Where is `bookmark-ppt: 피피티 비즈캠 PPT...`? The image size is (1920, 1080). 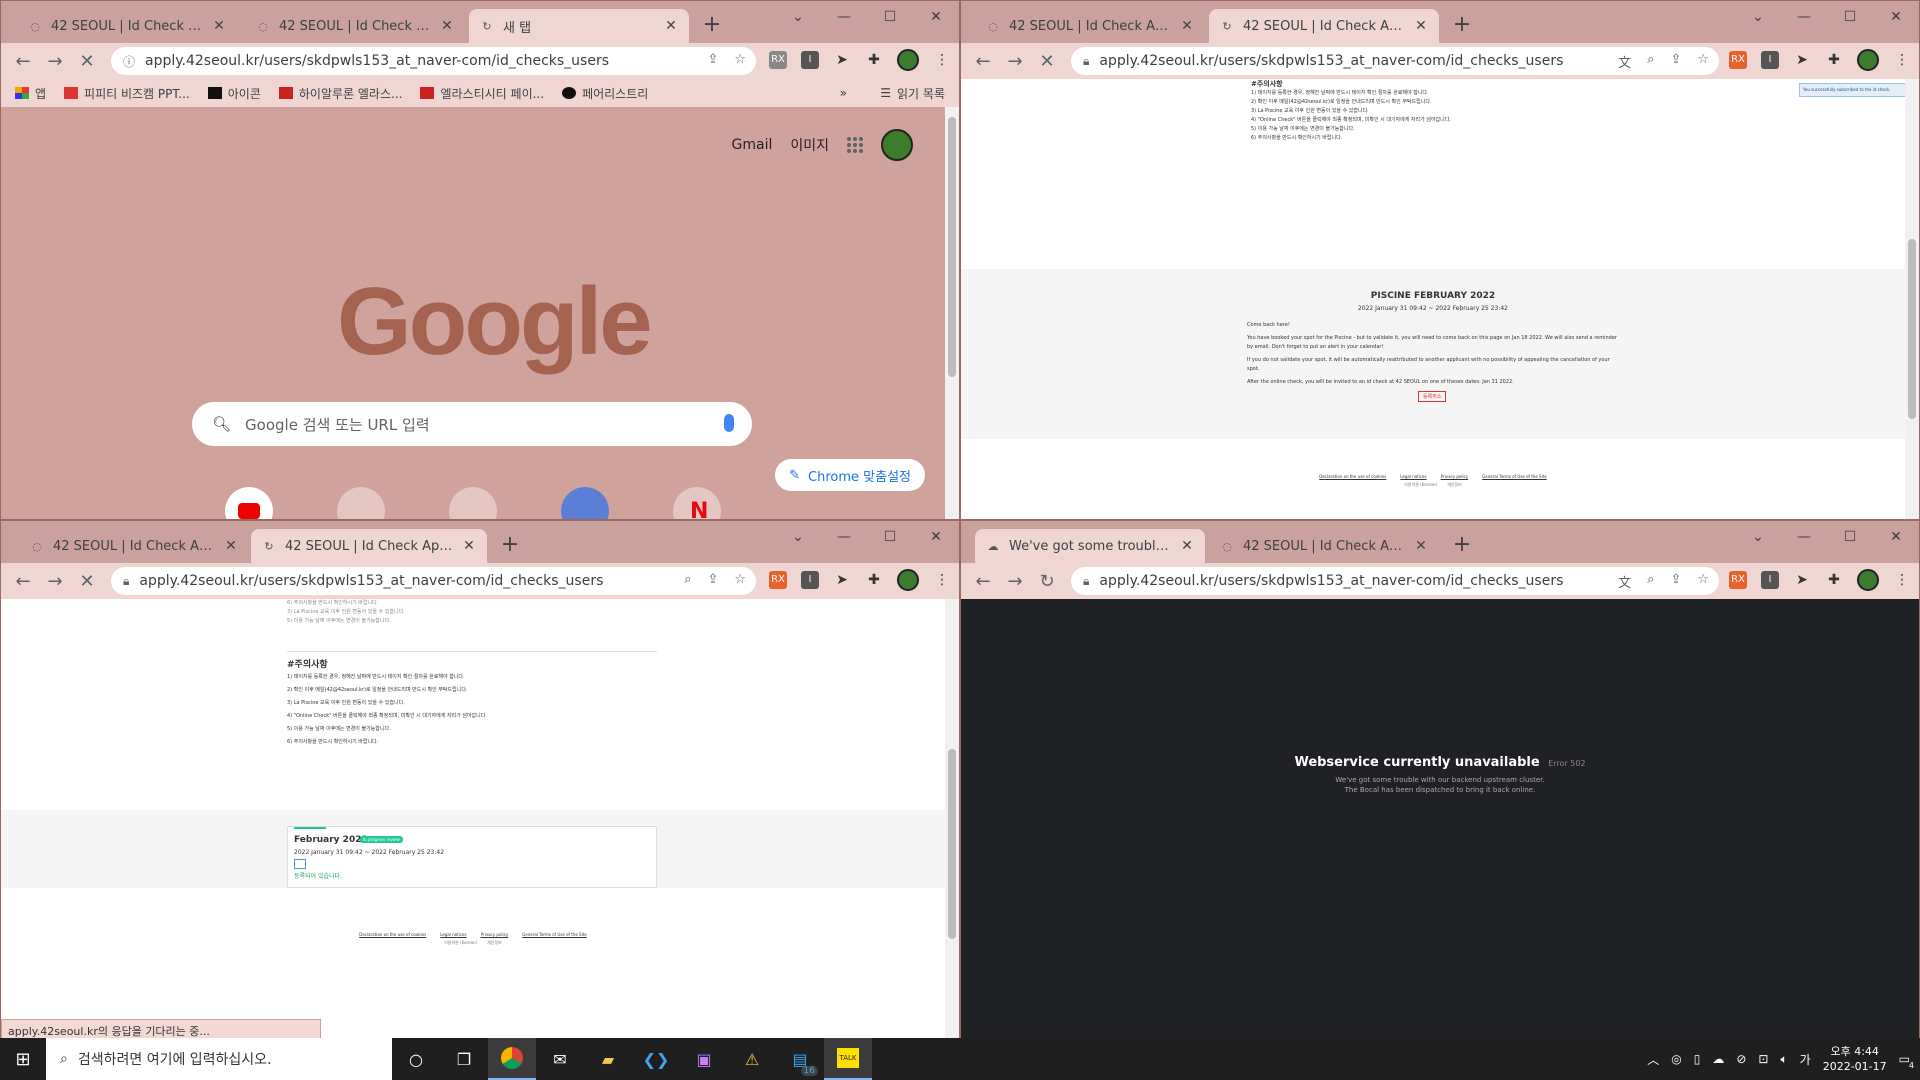
bookmark-ppt: 피피티 비즈캠 PPT... is located at coordinates (127, 93).